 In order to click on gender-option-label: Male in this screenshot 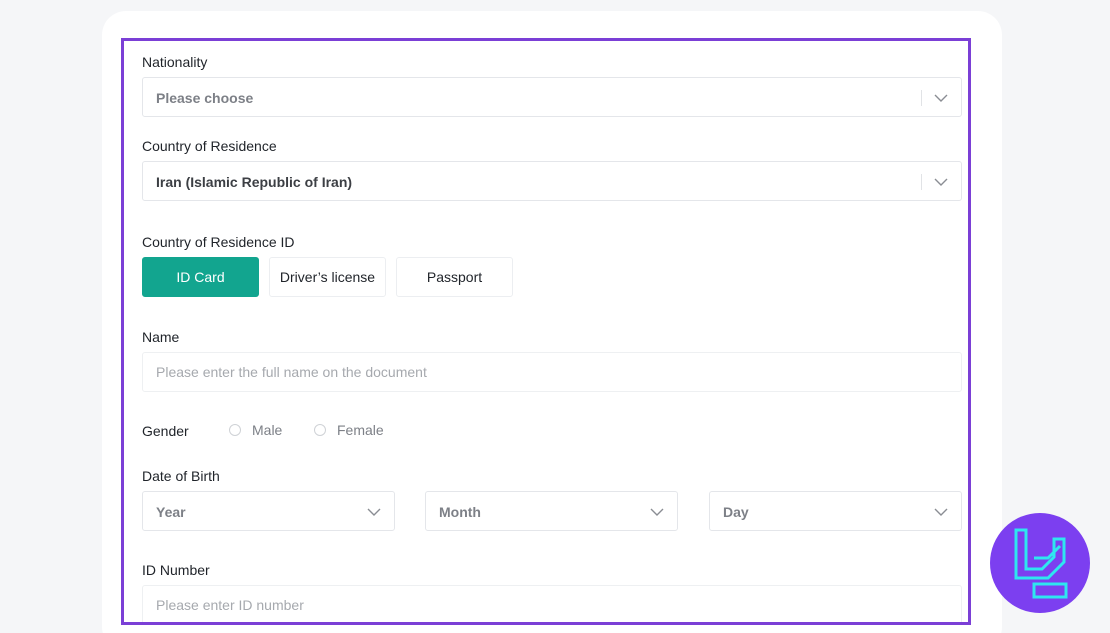, I will do `click(267, 430)`.